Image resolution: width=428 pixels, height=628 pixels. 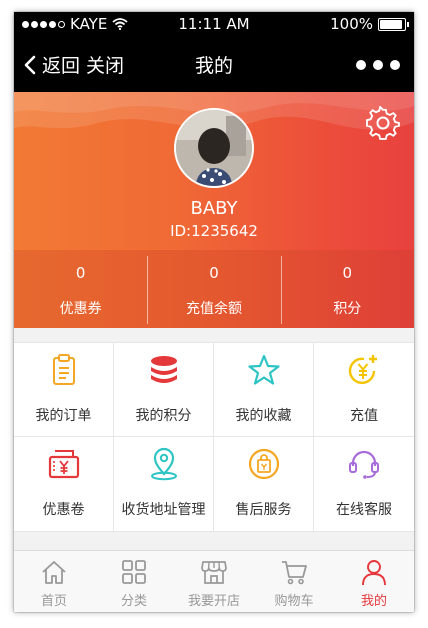 I want to click on location-pin-icon, so click(x=163, y=464).